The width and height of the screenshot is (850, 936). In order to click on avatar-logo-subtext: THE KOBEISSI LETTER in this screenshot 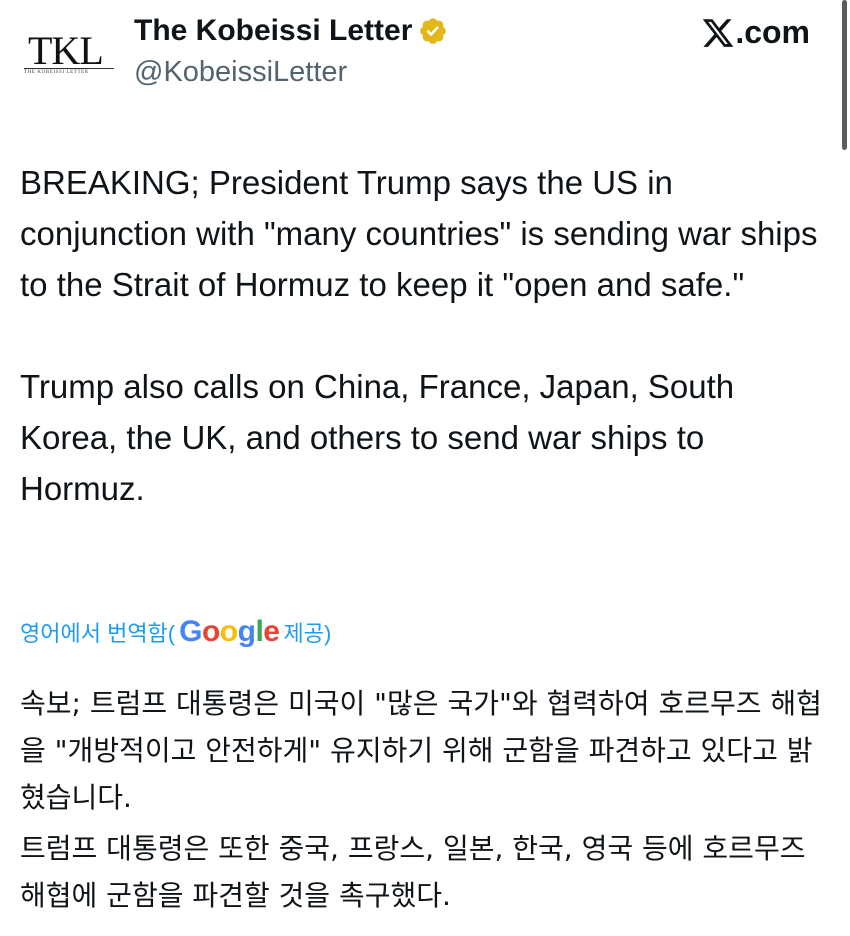, I will do `click(69, 71)`.